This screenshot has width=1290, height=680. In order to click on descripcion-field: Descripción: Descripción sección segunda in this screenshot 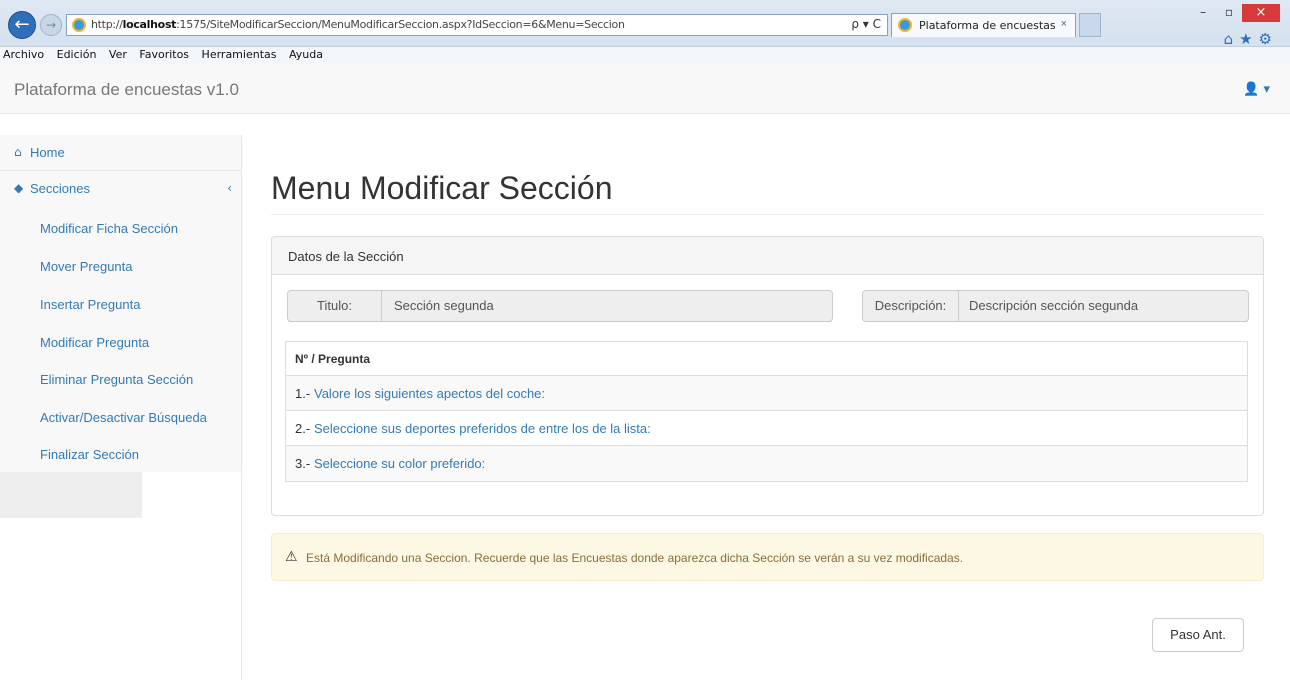, I will do `click(1055, 306)`.